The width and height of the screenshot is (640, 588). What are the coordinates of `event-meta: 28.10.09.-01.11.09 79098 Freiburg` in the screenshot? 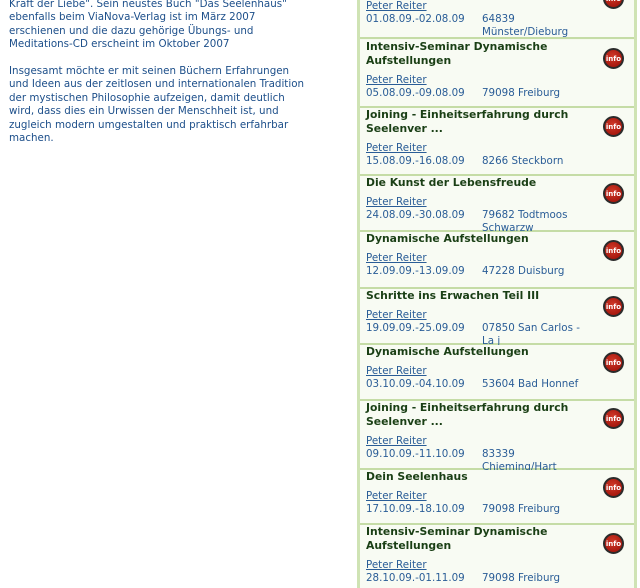 It's located at (500, 578).